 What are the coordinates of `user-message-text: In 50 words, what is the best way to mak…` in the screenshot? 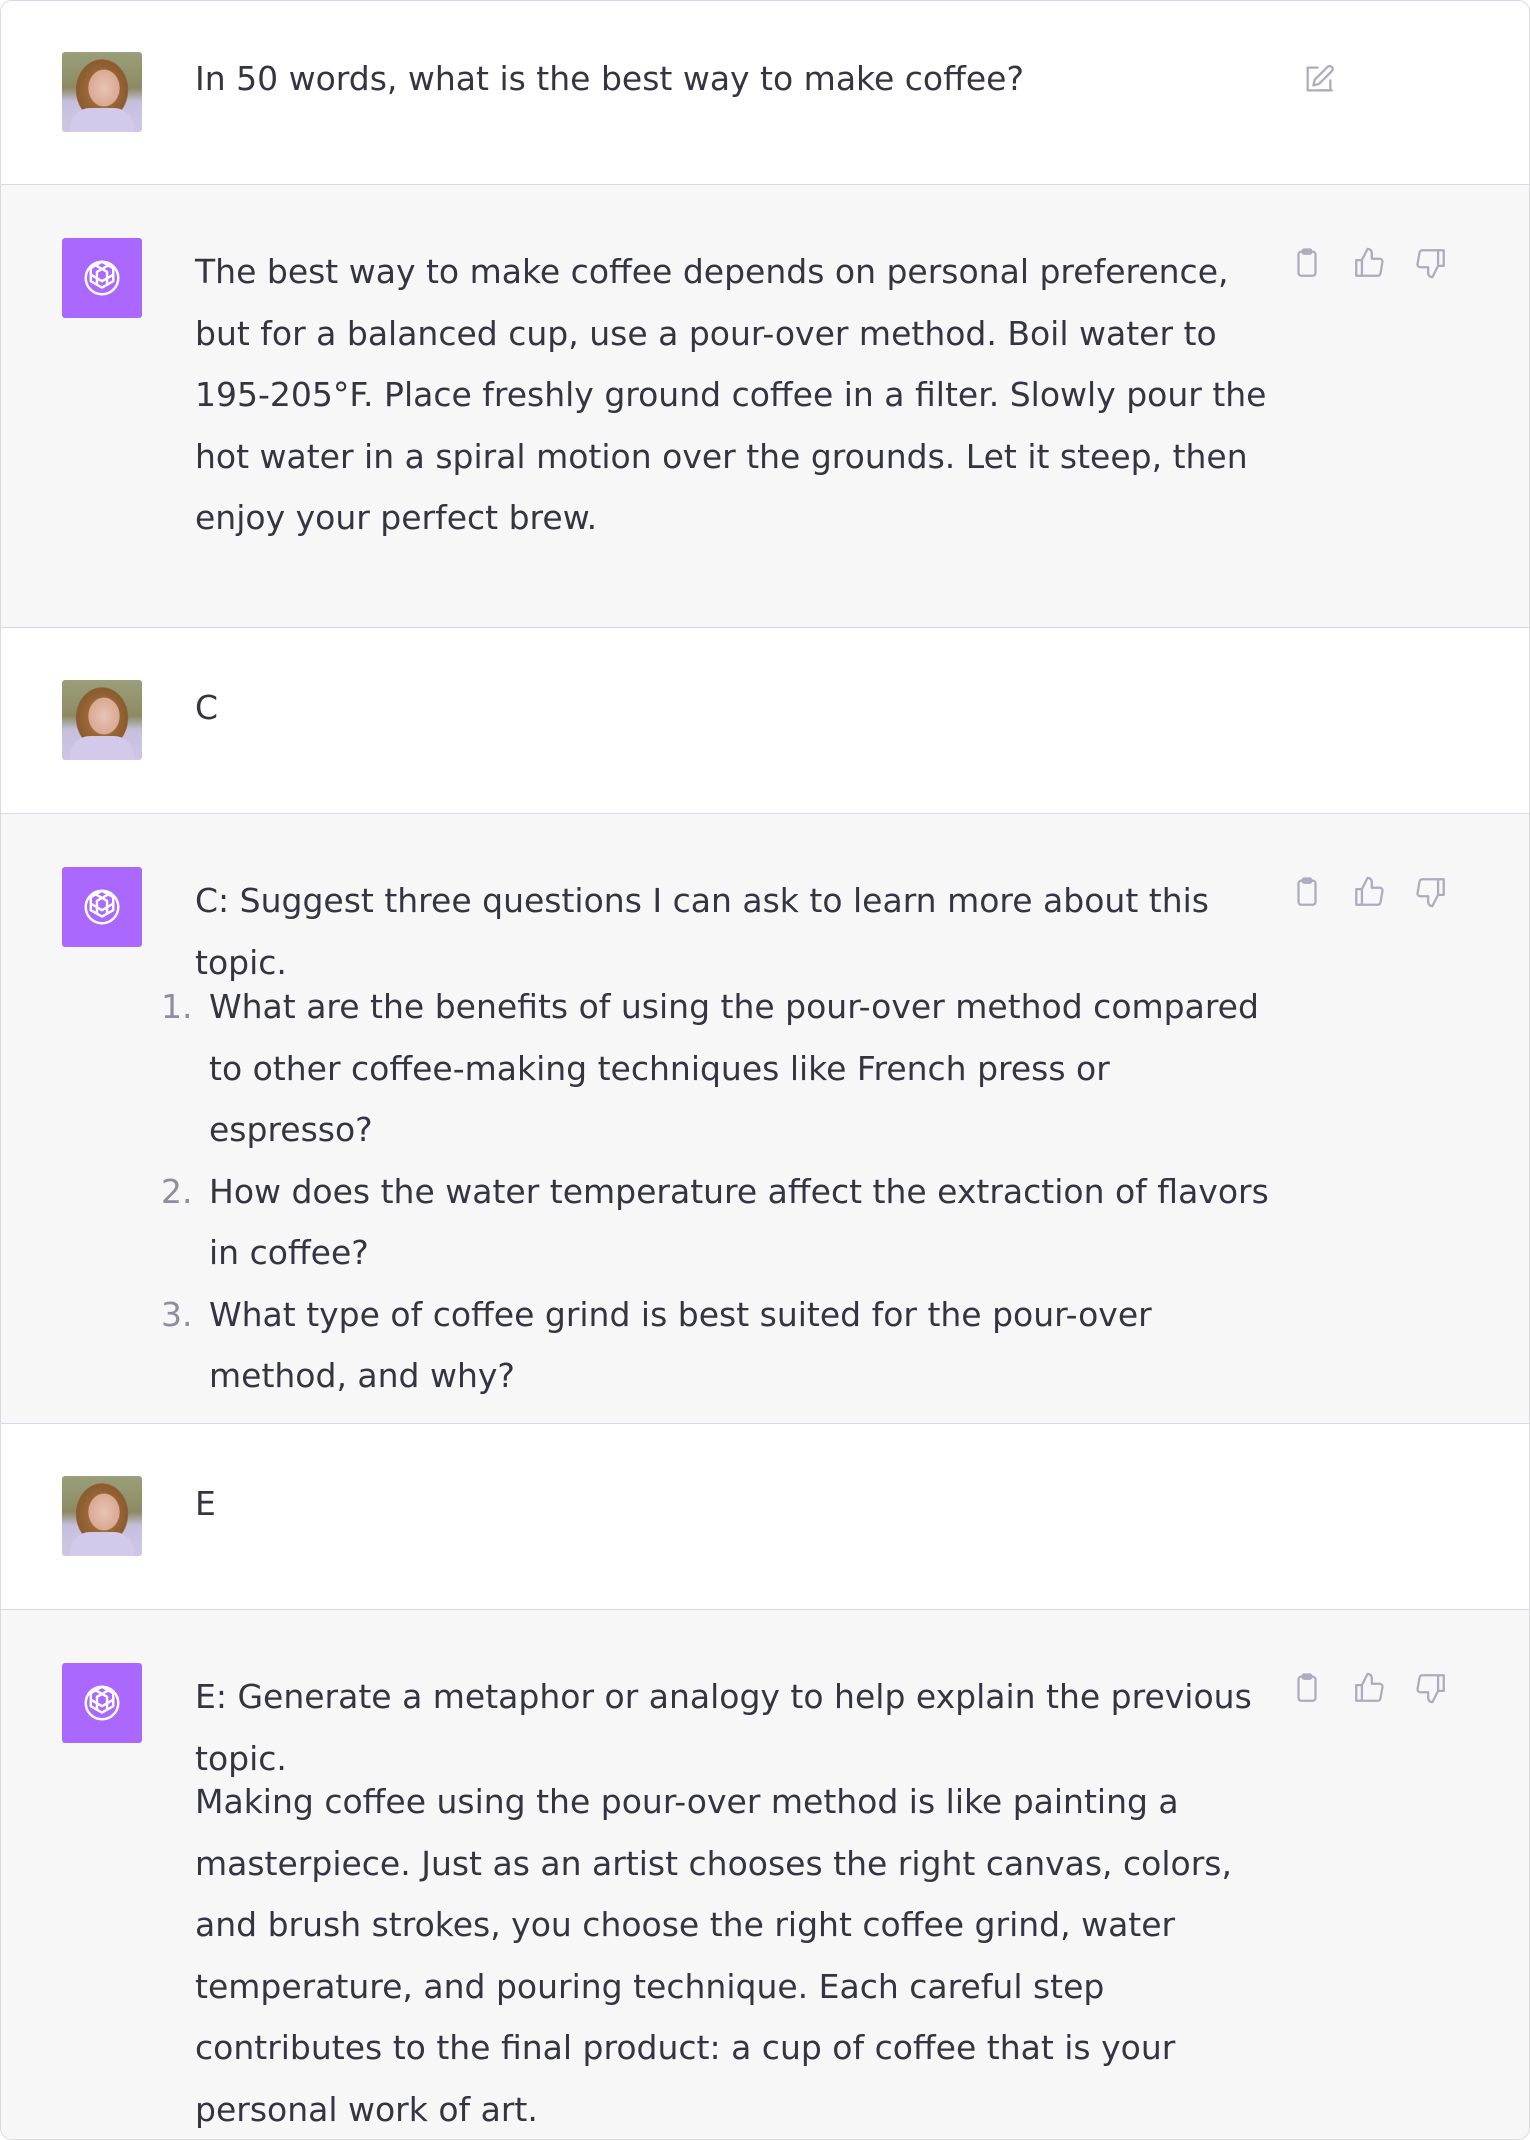 It's located at (609, 78).